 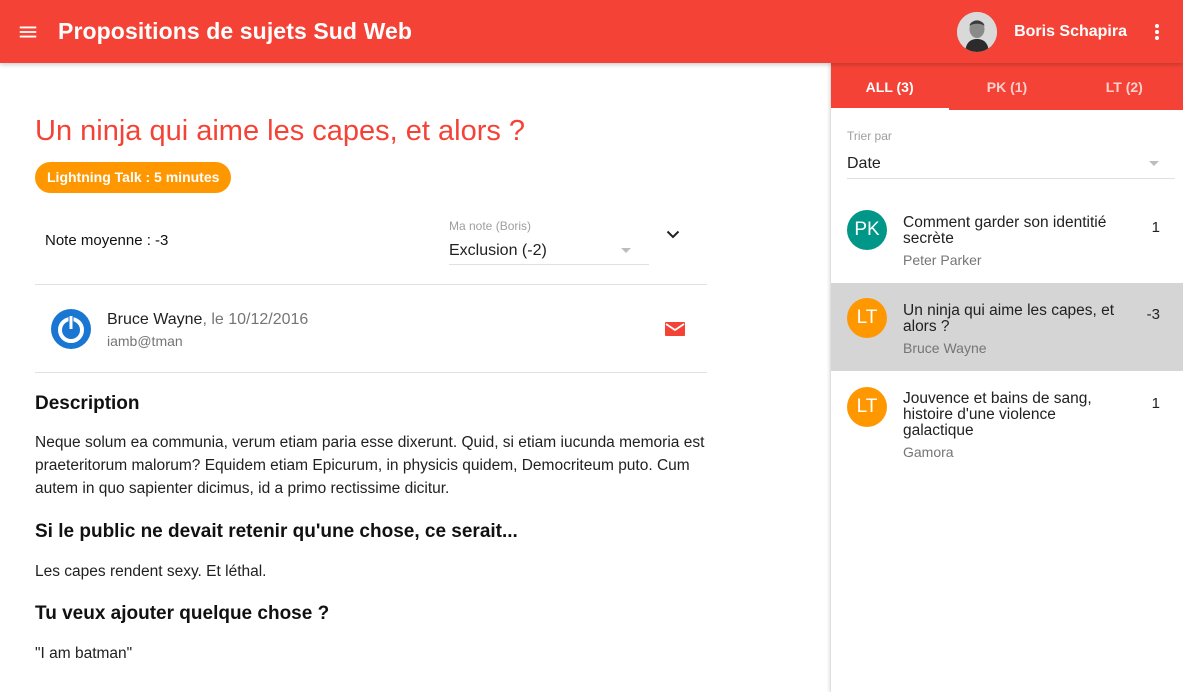 I want to click on list-item-score: -3, so click(x=1153, y=314).